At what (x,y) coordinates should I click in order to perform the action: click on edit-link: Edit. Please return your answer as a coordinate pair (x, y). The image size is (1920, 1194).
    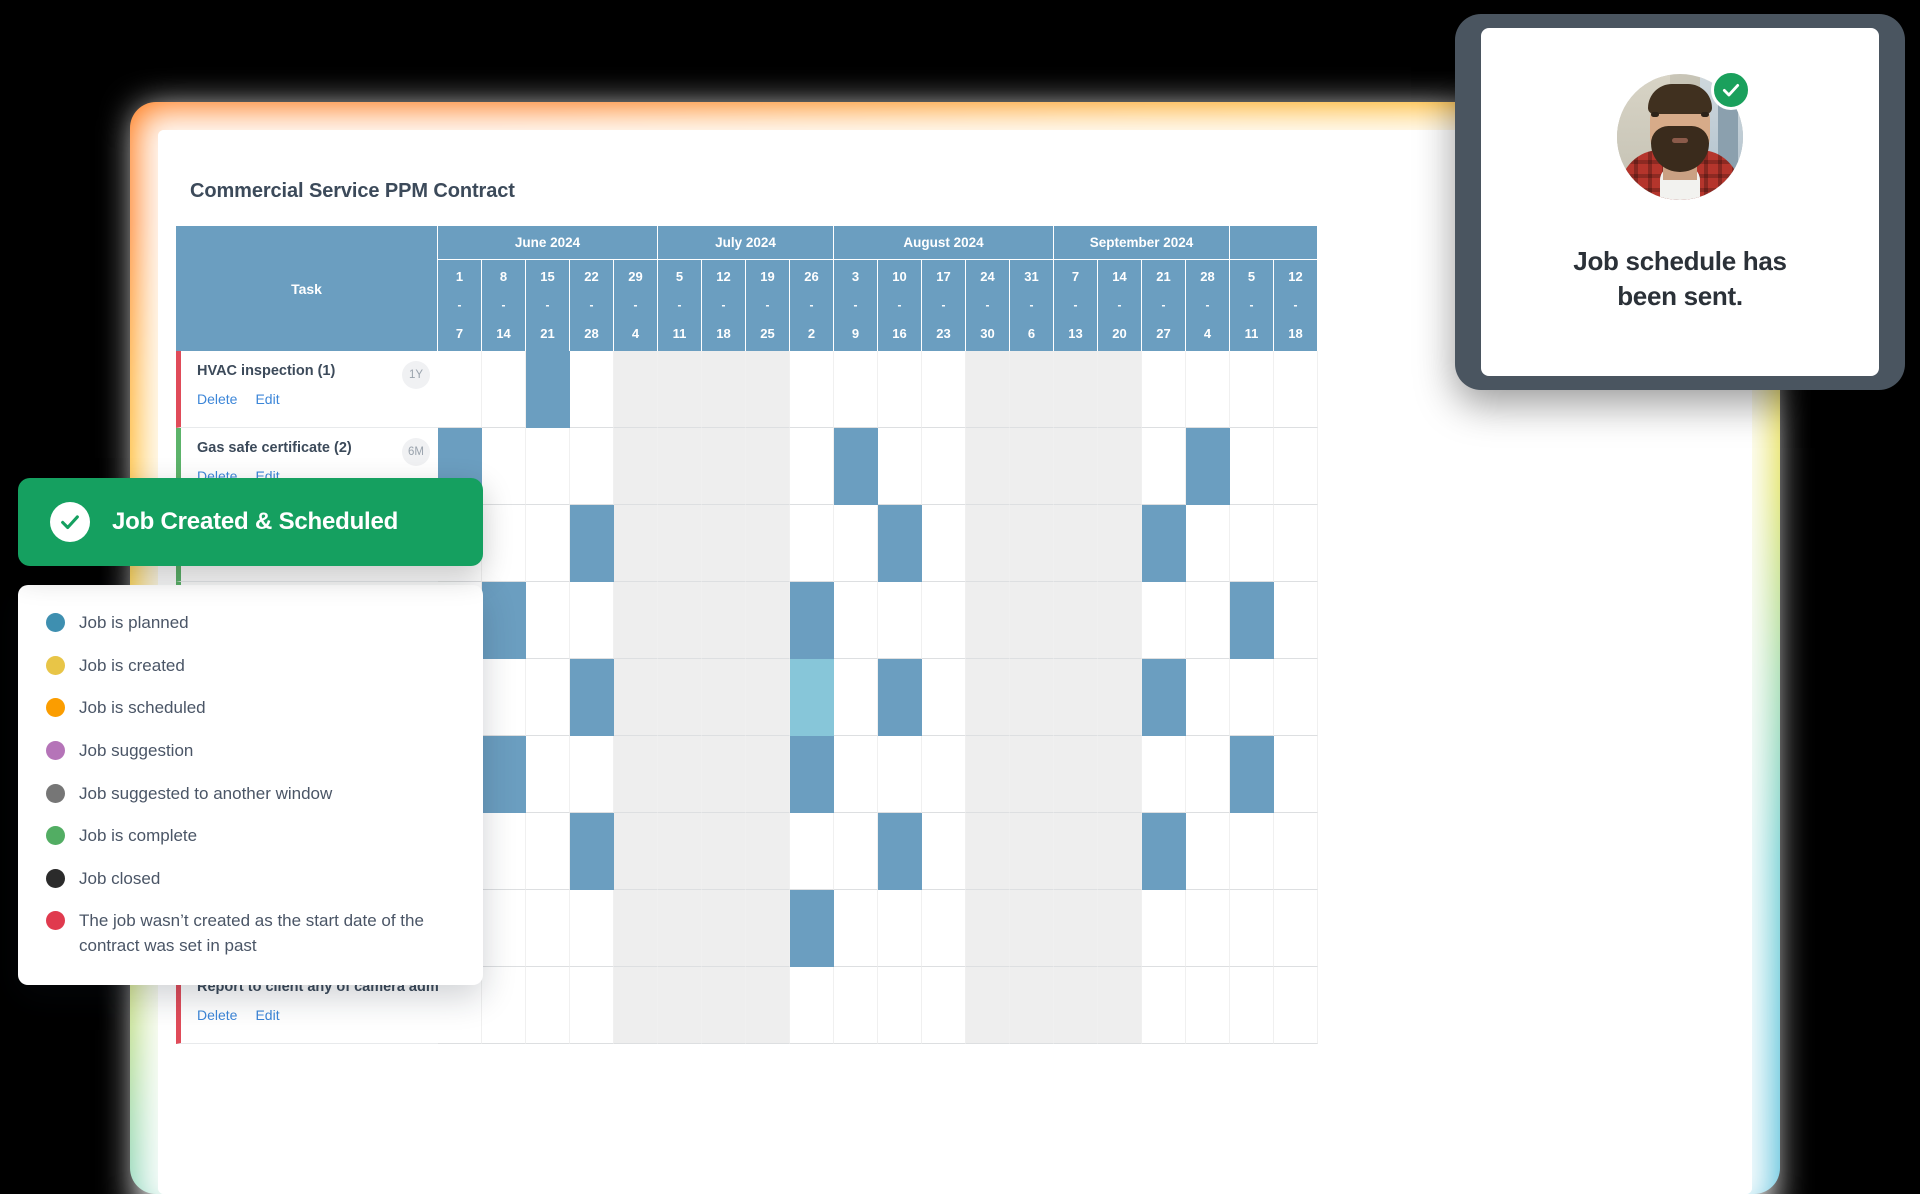
    Looking at the image, I should click on (267, 1015).